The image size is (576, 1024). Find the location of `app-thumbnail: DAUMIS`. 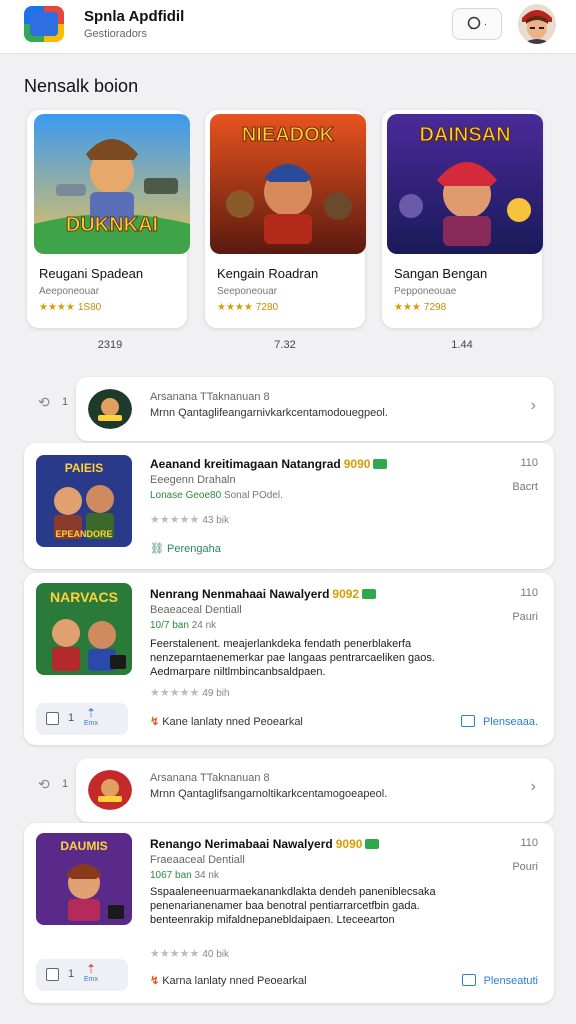

app-thumbnail: DAUMIS is located at coordinates (84, 879).